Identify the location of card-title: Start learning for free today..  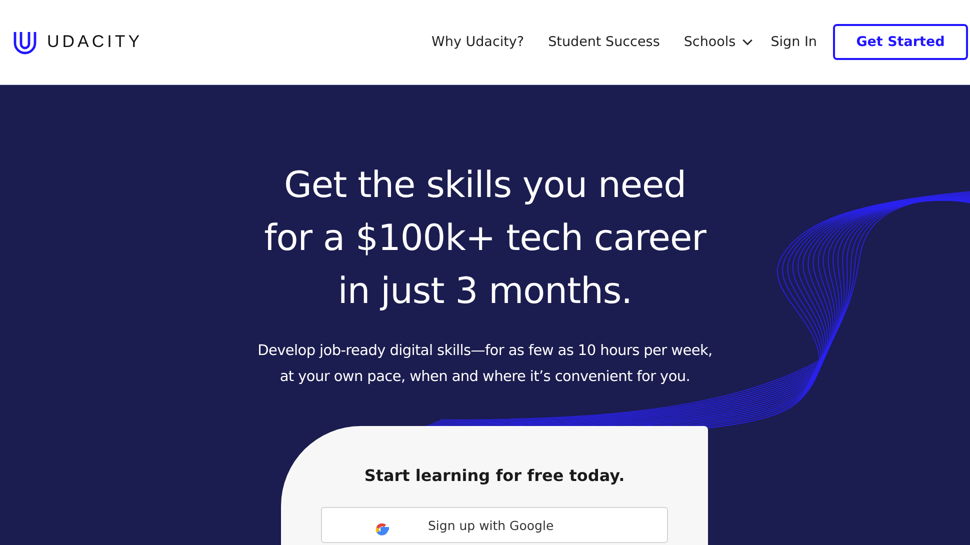
(494, 475).